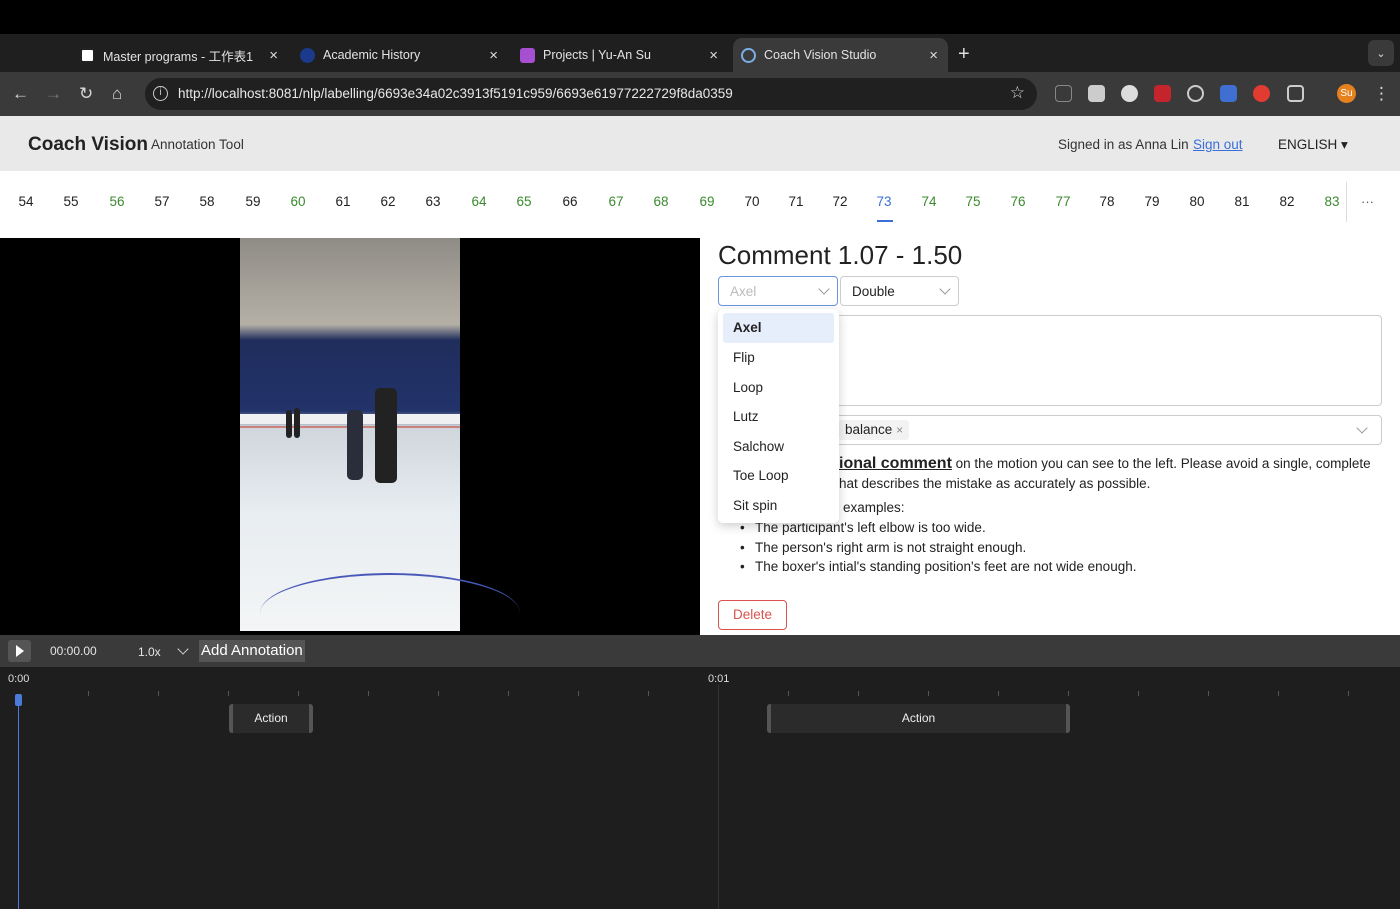  Describe the element at coordinates (778, 447) in the screenshot. I see `dropdown-option-salchow: Salchow` at that location.